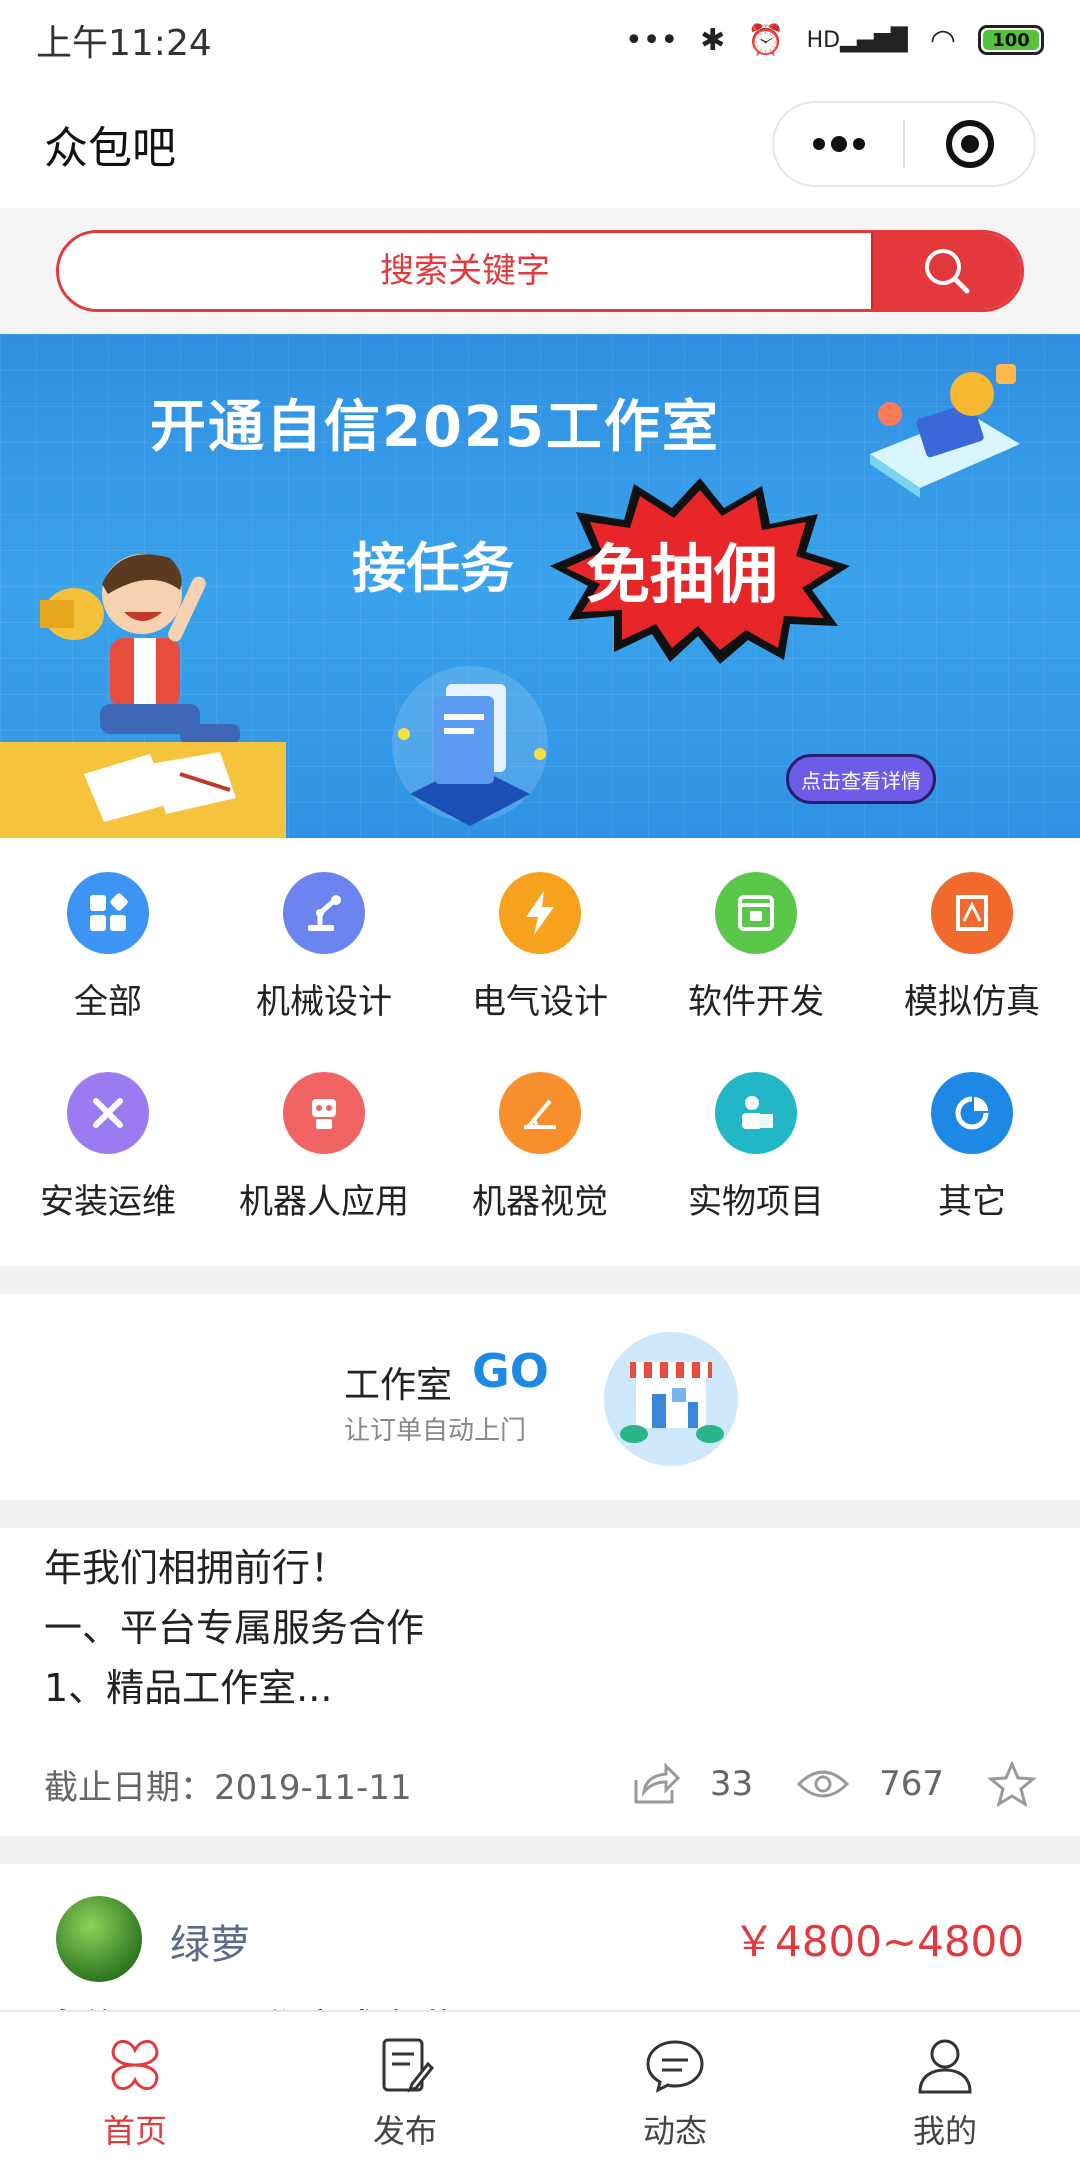 The height and width of the screenshot is (2160, 1080). I want to click on category-simulation: 模拟仿真, so click(972, 958).